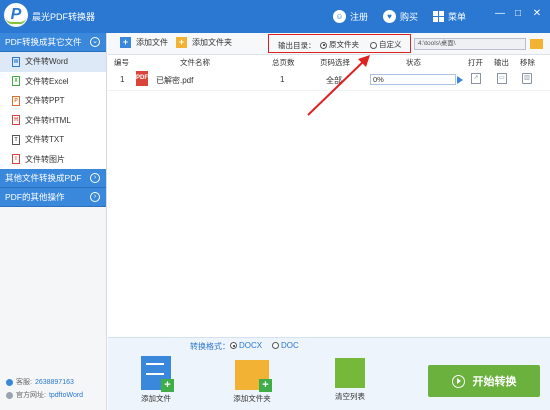  What do you see at coordinates (46, 62) in the screenshot?
I see `sidebar-item-label: 文件转Word` at bounding box center [46, 62].